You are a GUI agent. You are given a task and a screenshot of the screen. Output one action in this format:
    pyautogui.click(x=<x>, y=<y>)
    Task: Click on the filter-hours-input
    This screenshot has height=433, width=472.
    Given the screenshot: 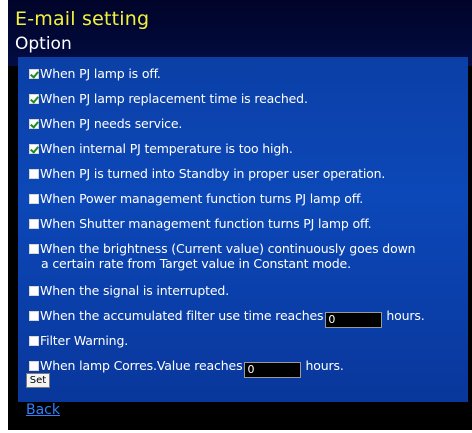 What is the action you would take?
    pyautogui.click(x=354, y=319)
    